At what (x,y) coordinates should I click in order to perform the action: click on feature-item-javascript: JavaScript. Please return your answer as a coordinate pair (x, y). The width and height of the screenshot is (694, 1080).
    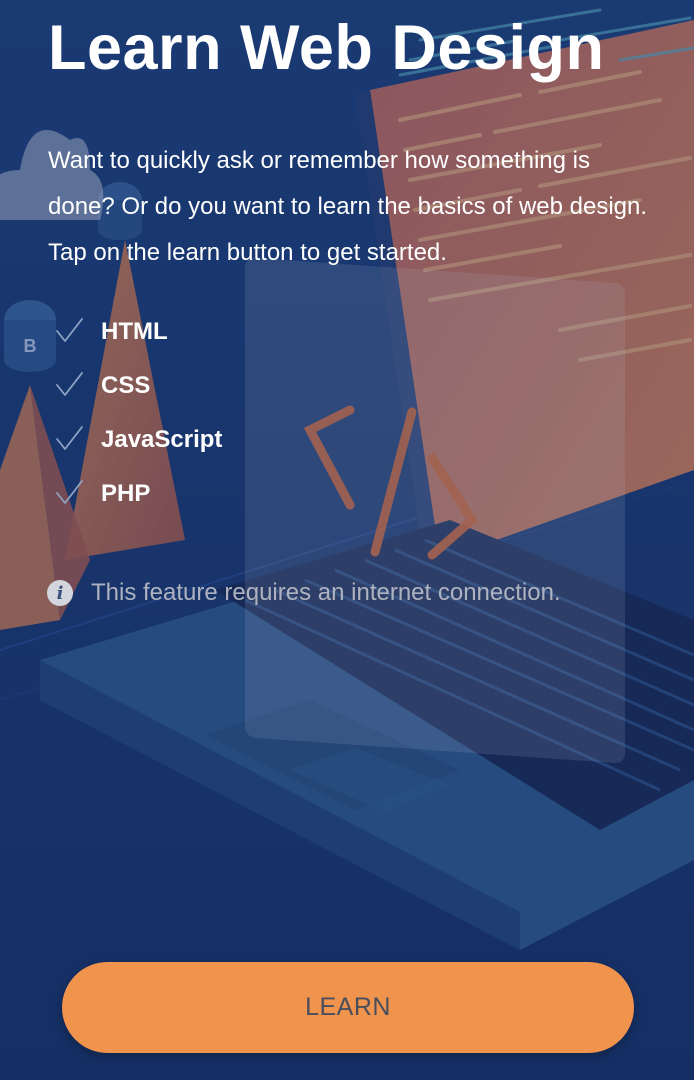
    Looking at the image, I should click on (135, 440).